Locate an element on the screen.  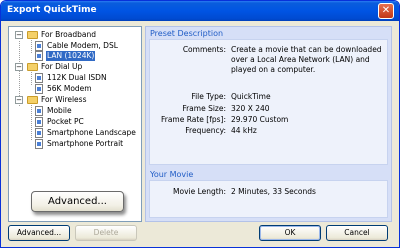
tree-item-56k-modem: 56K Modem is located at coordinates (75, 89).